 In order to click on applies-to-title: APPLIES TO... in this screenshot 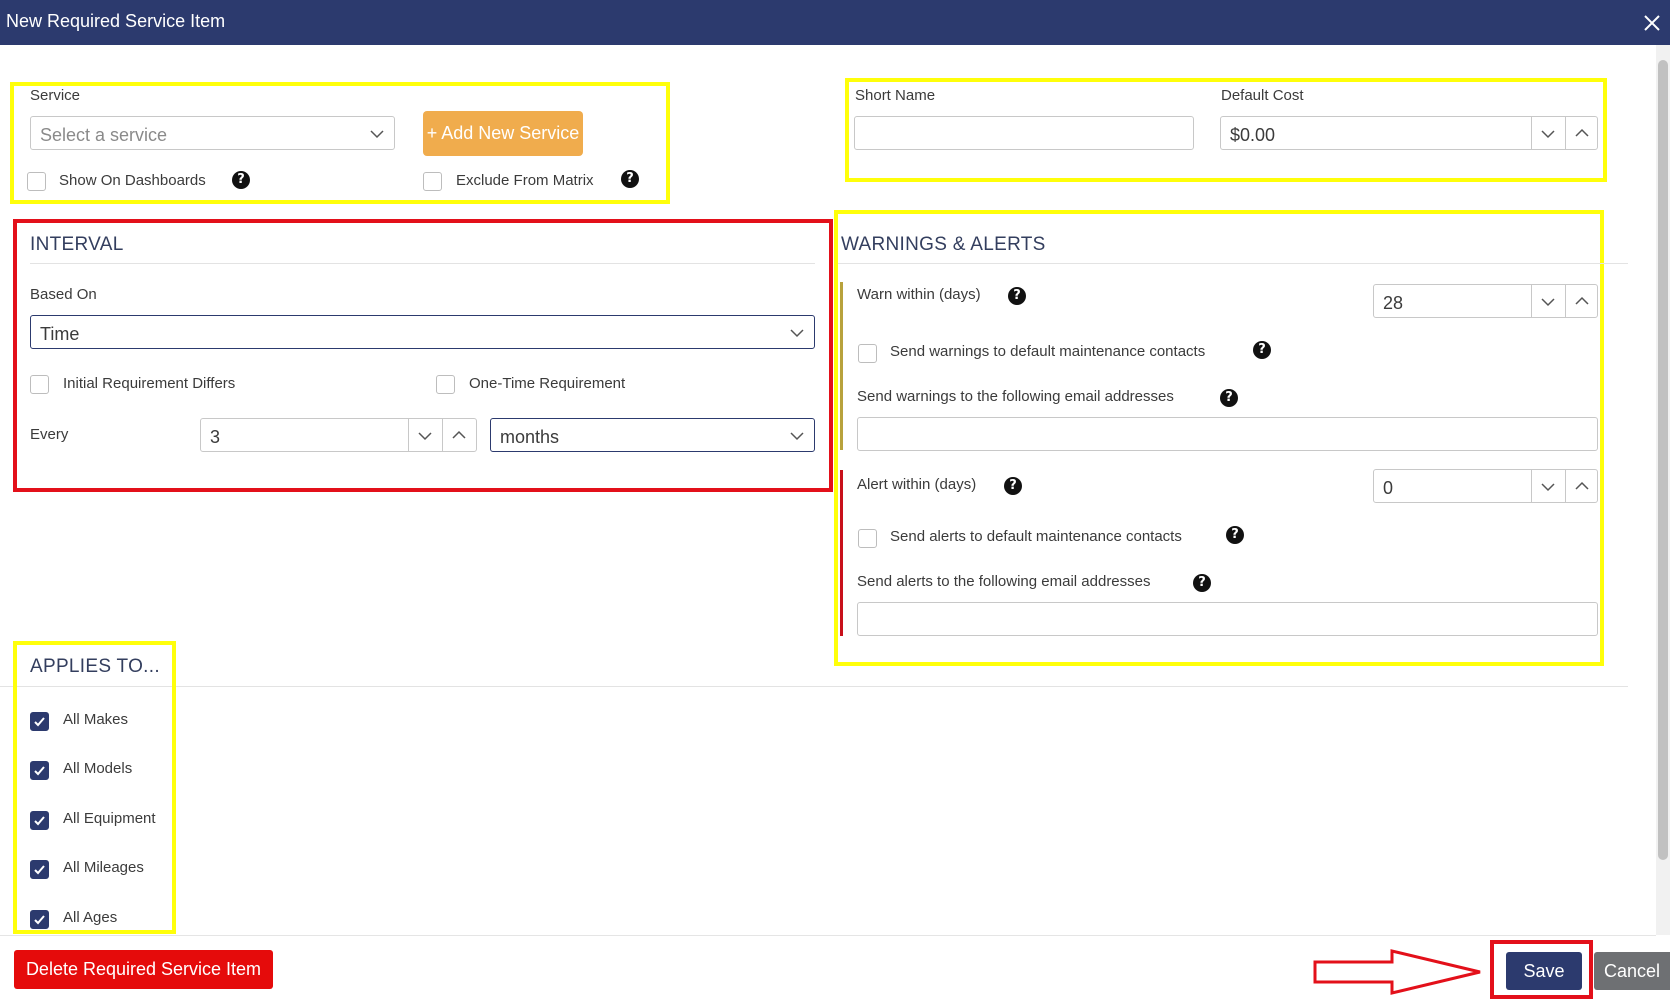, I will do `click(95, 666)`.